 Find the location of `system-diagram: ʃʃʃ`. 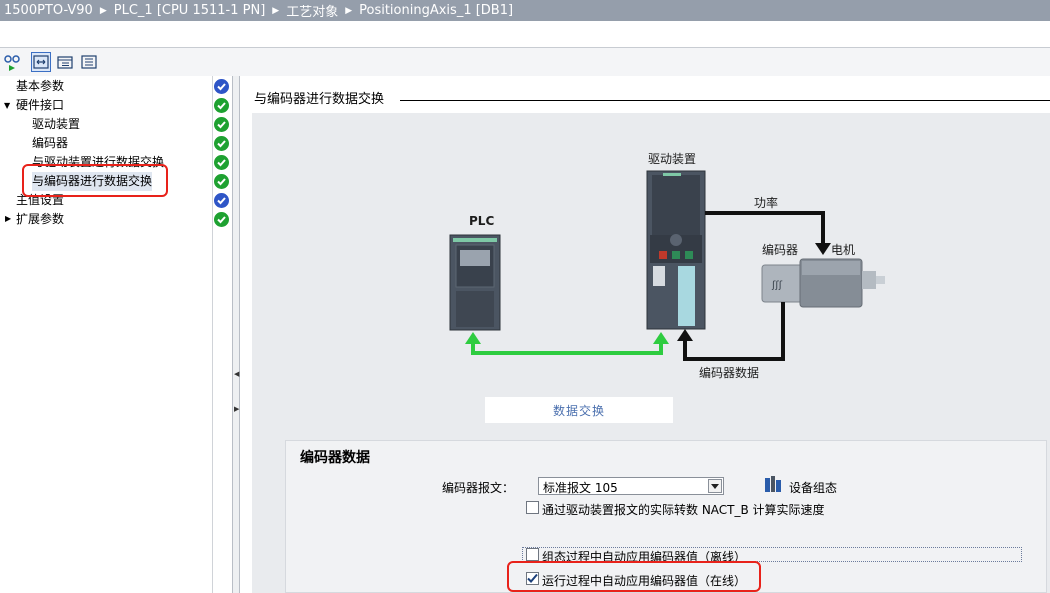

system-diagram: ʃʃʃ is located at coordinates (667, 265).